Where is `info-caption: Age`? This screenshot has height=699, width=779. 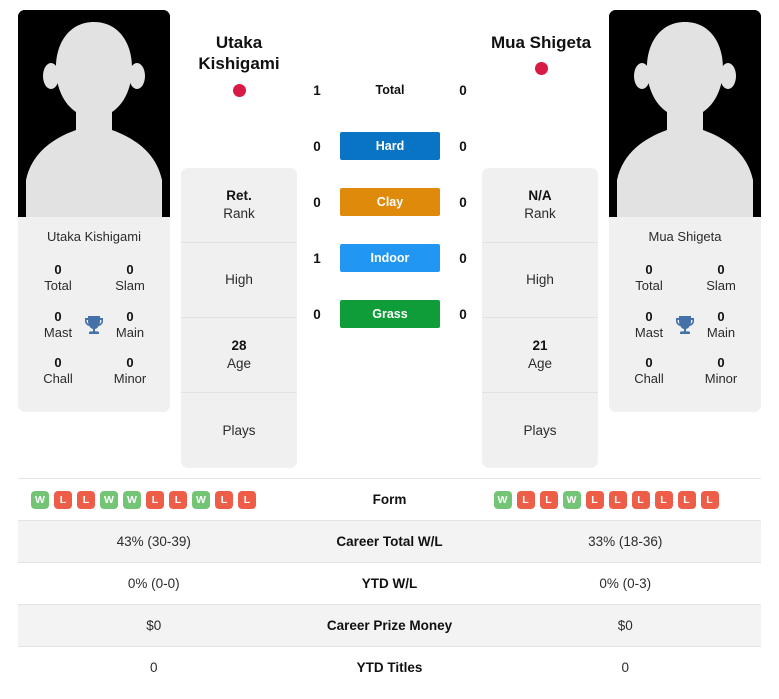 info-caption: Age is located at coordinates (540, 363).